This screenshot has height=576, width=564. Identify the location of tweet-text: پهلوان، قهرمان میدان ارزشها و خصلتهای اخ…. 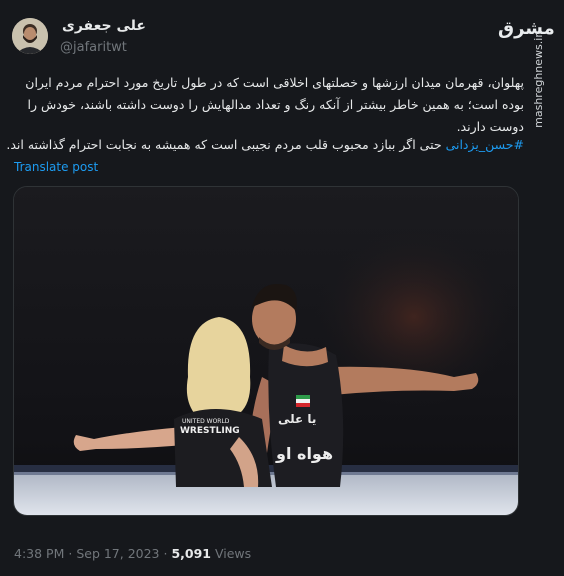
(274, 104).